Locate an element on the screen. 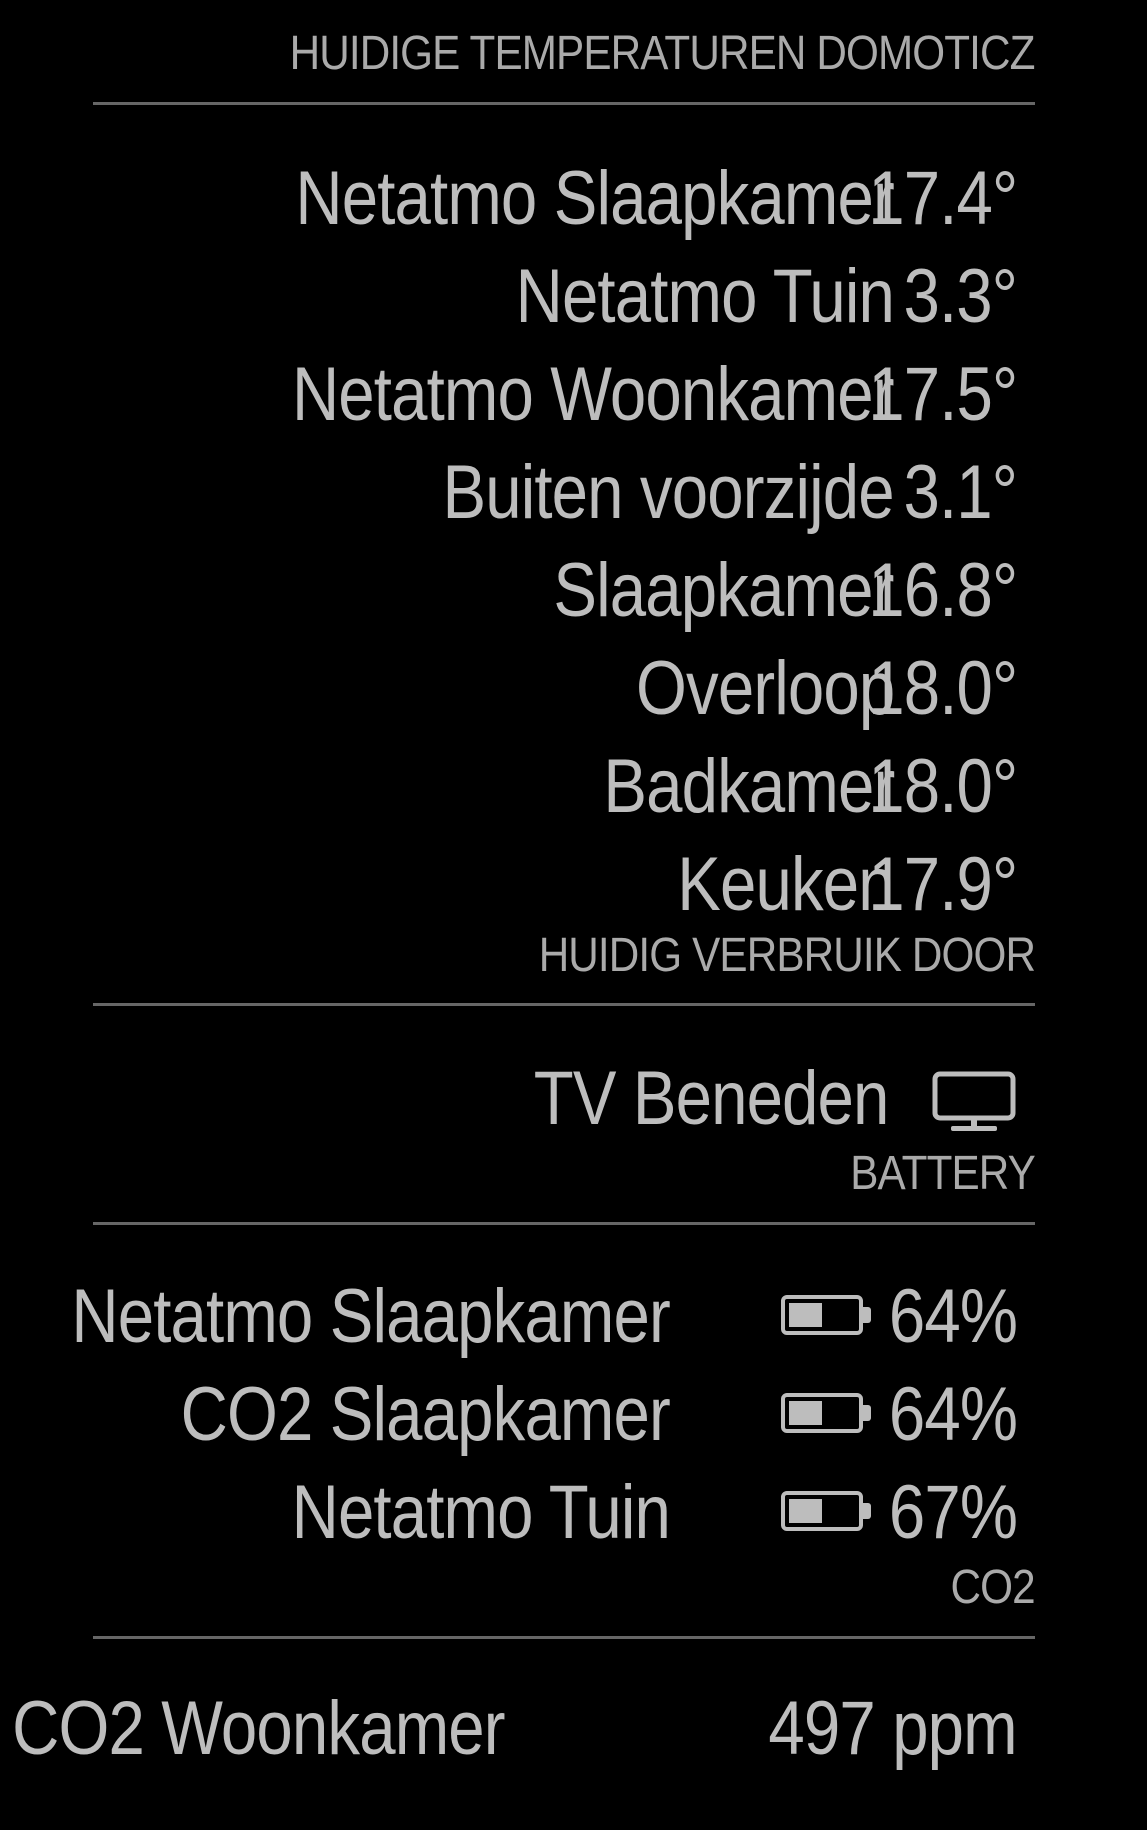 The image size is (1147, 1830). temperature-row: Netatmo Tuin 3.3° is located at coordinates (564, 297).